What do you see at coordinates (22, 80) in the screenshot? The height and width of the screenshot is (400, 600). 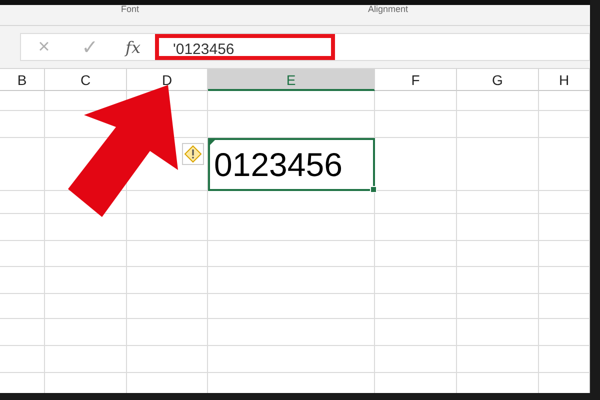 I see `column-header: B` at bounding box center [22, 80].